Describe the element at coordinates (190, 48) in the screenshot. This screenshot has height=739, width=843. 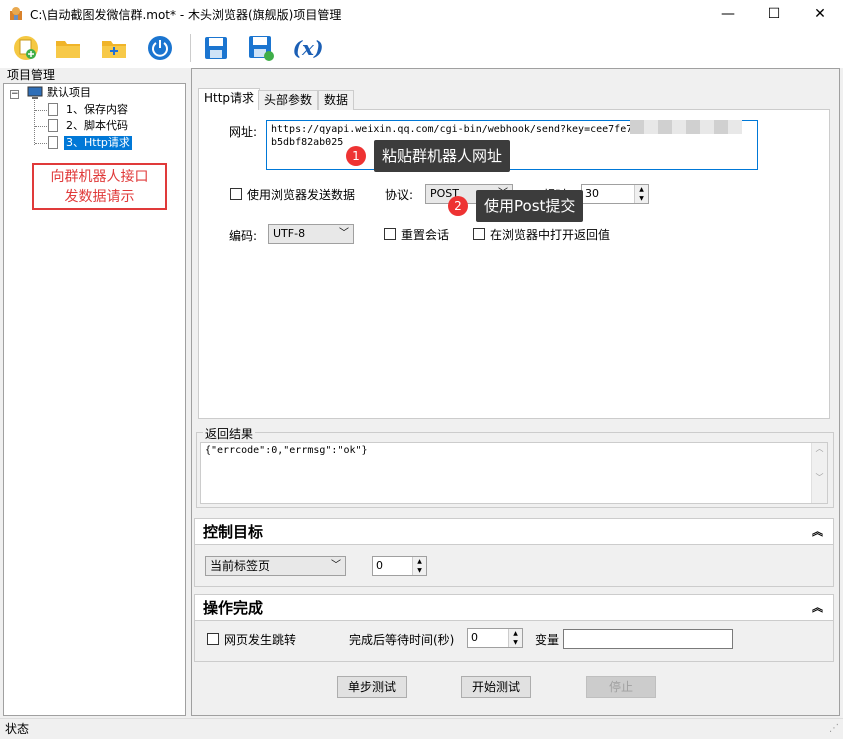
I see `toolbar-separator` at that location.